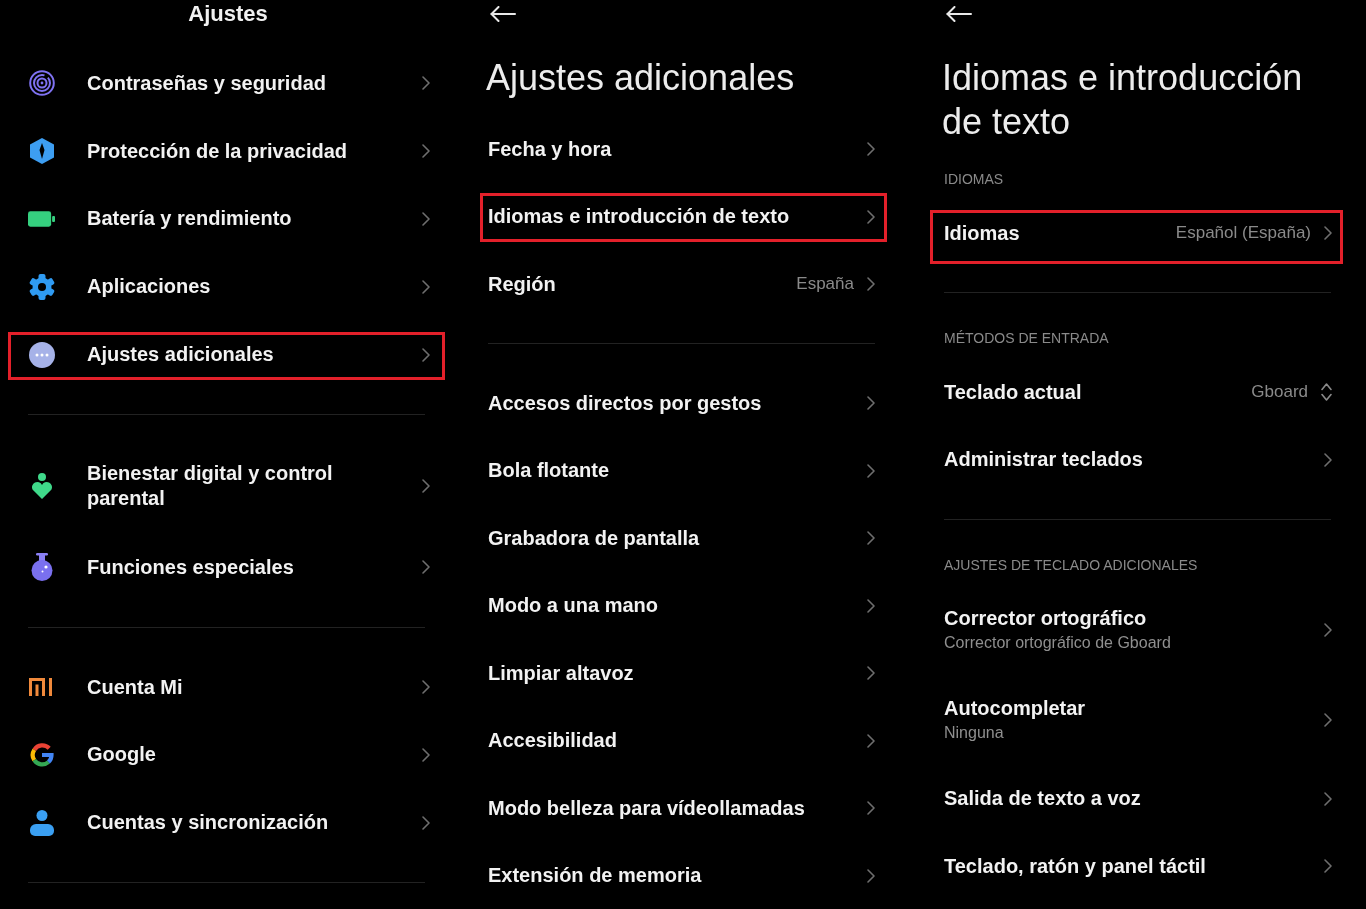  Describe the element at coordinates (41, 486) in the screenshot. I see `person-heart-icon` at that location.